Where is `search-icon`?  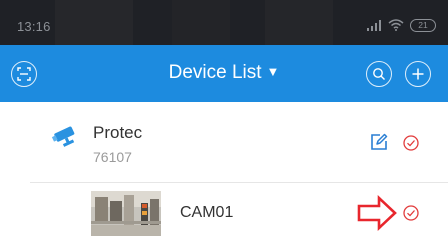
search-icon is located at coordinates (379, 74).